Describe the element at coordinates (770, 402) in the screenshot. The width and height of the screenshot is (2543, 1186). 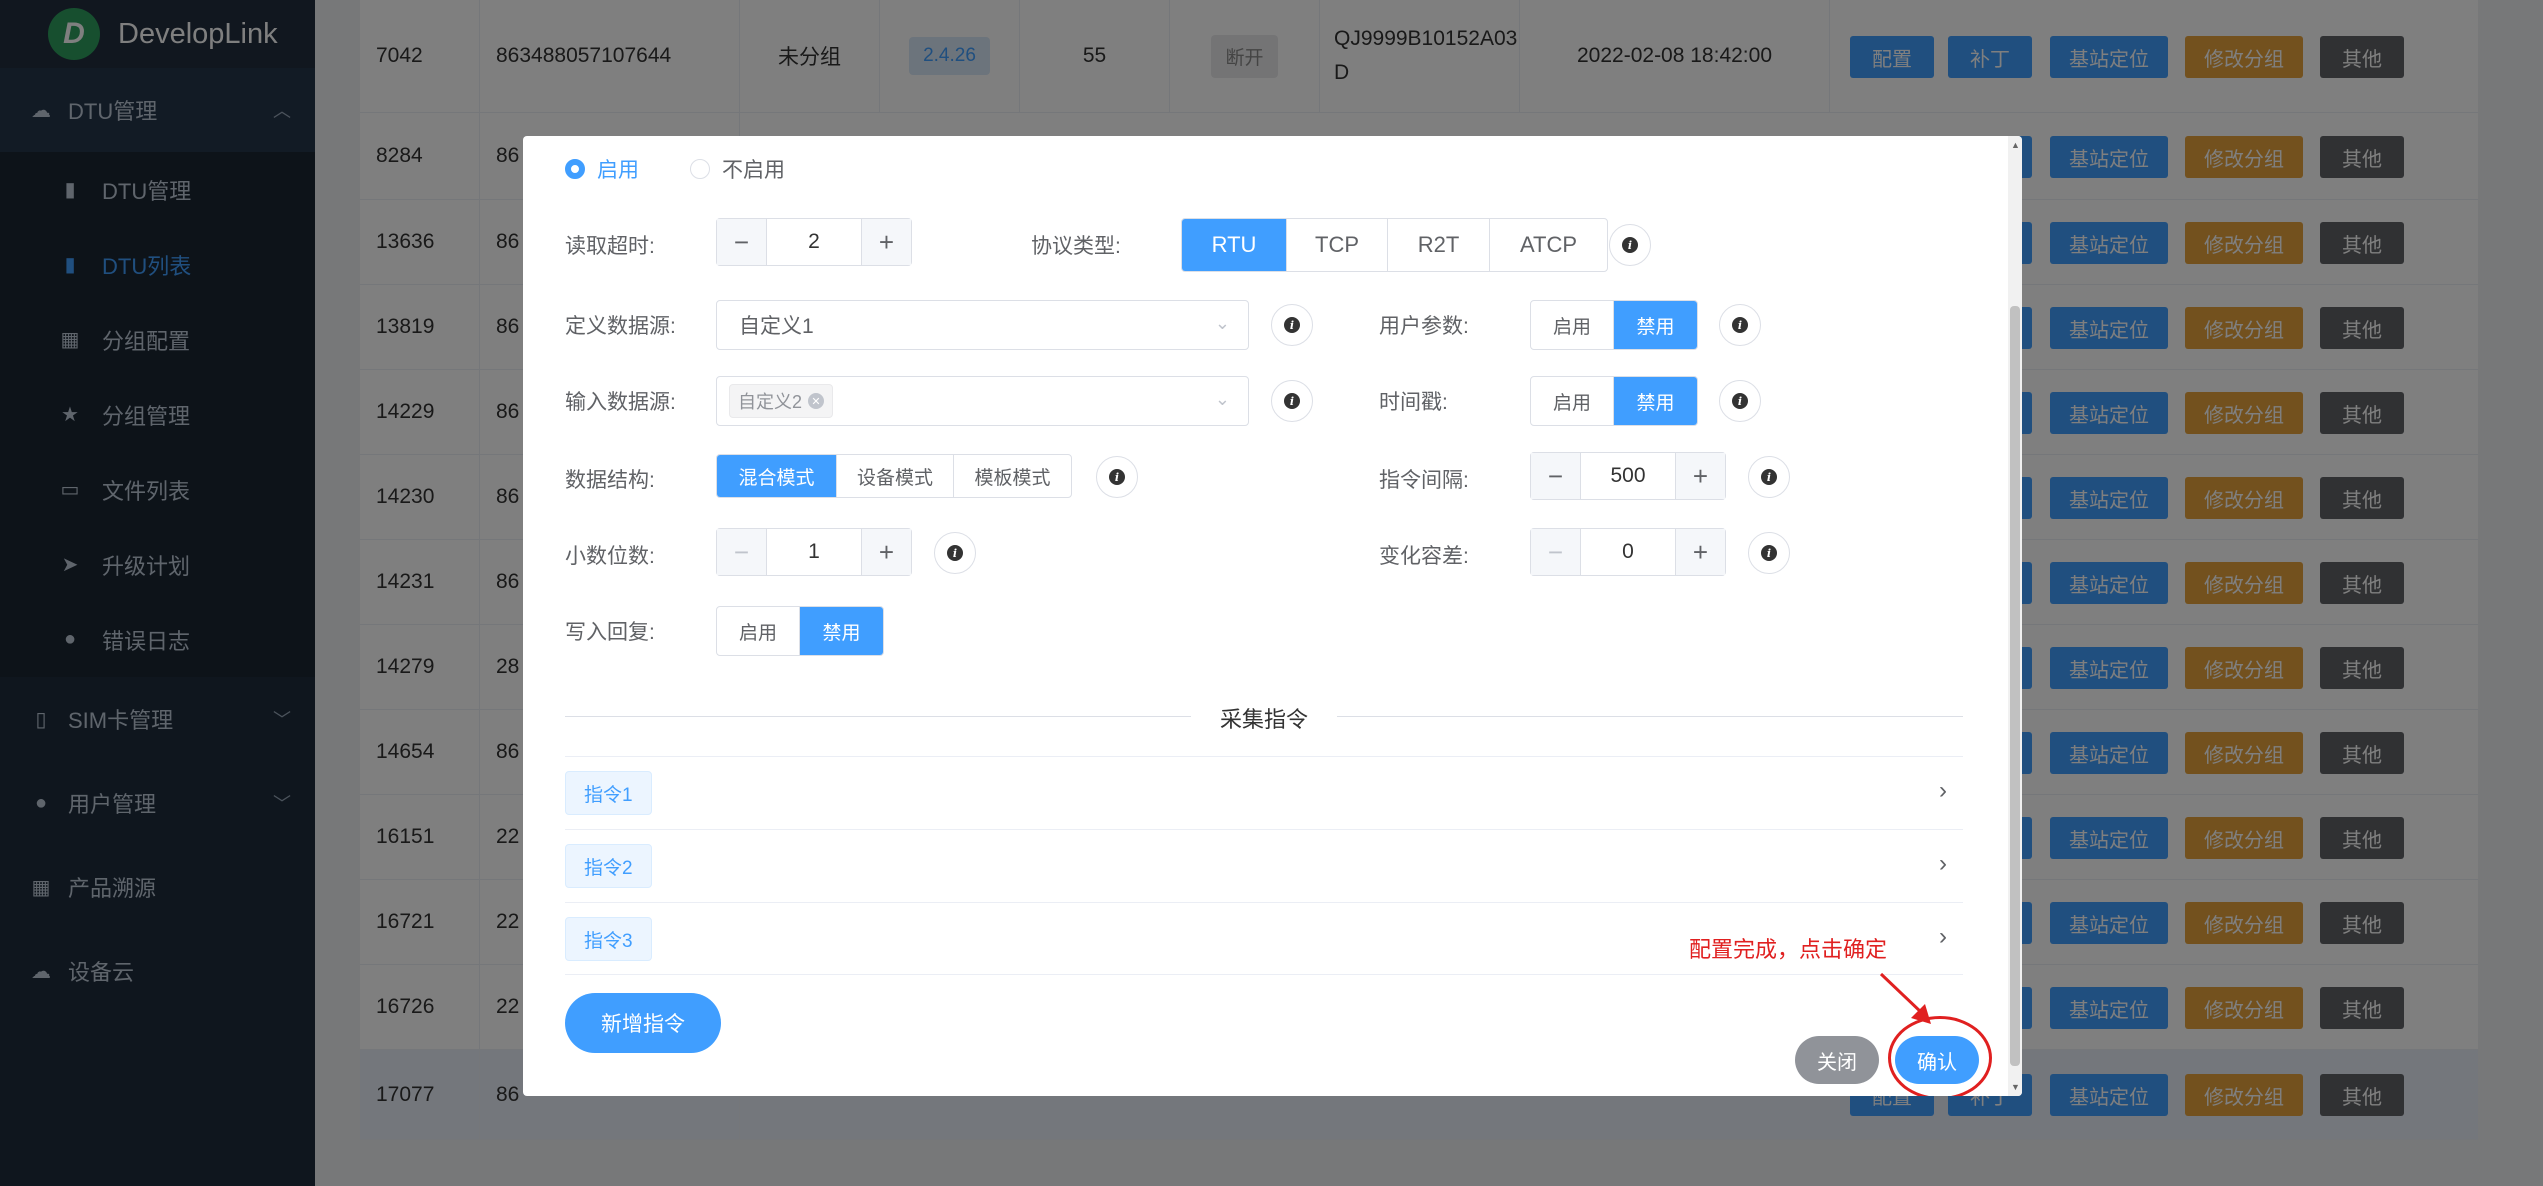
I see `chip-label: 自定义2` at that location.